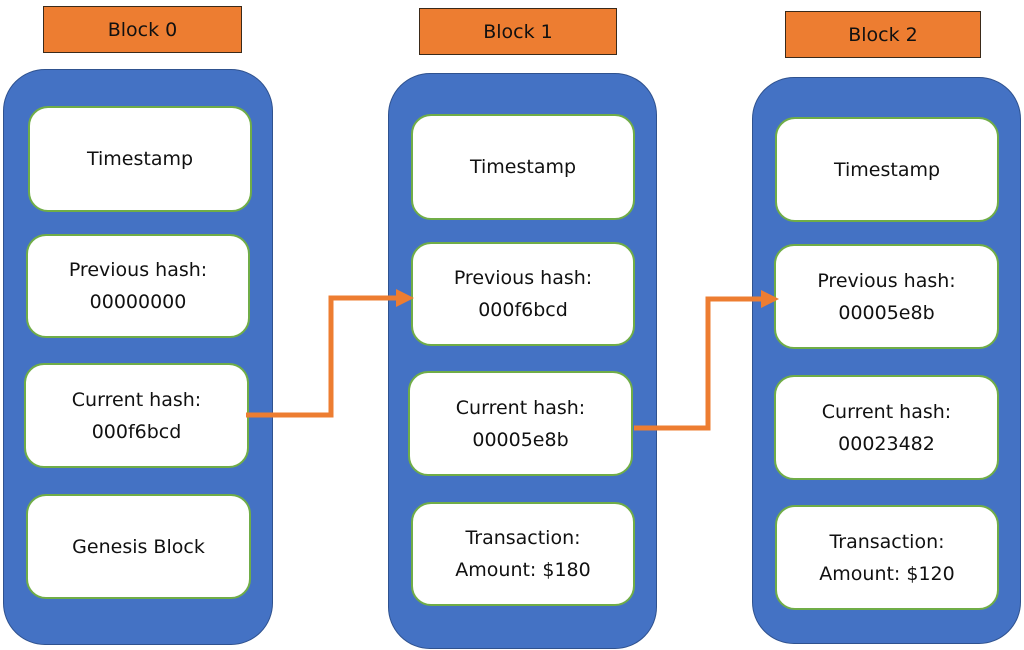 This screenshot has width=1024, height=650. I want to click on block-1-label: Block 1, so click(518, 31).